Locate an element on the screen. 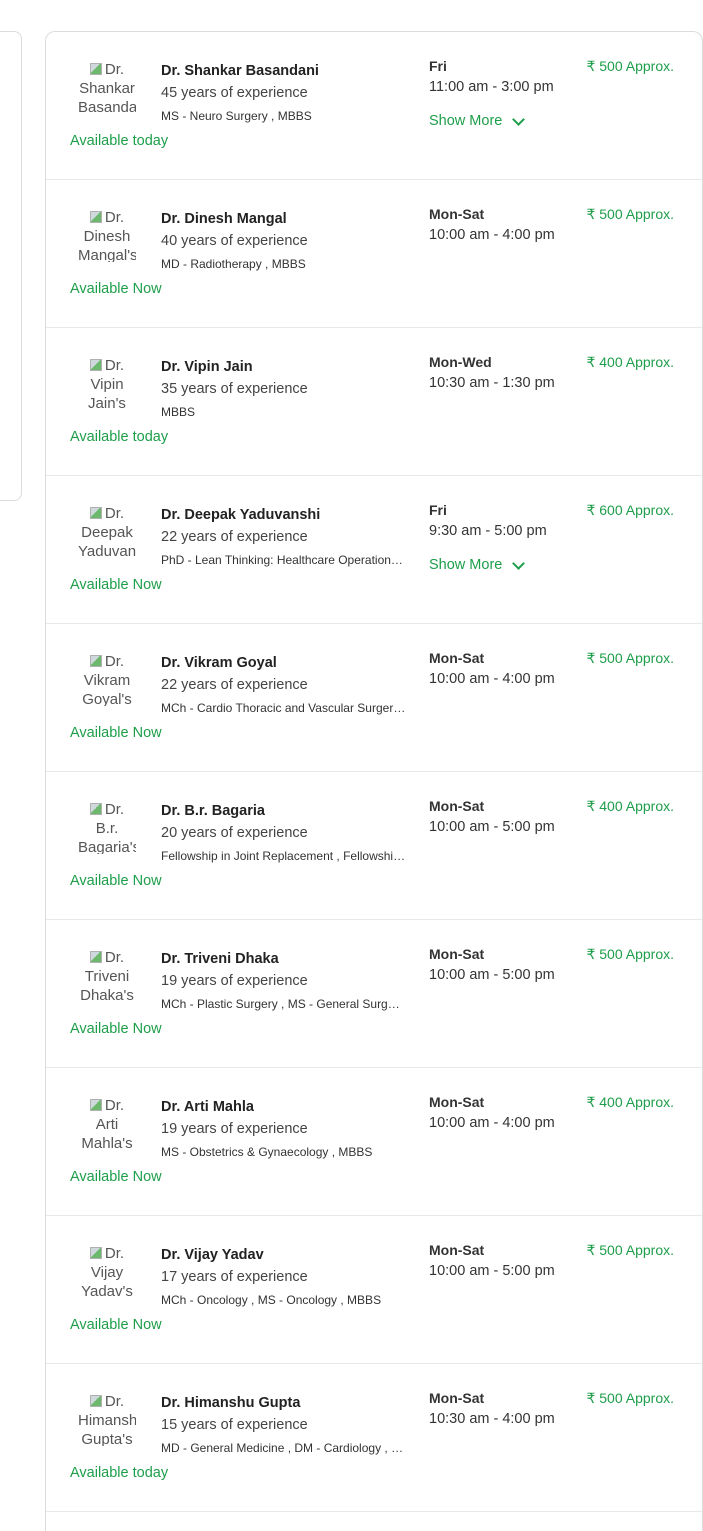 The width and height of the screenshot is (703, 1531). doctor-photo-alt: Dr. Deepak Yaduvanshi's is located at coordinates (107, 531).